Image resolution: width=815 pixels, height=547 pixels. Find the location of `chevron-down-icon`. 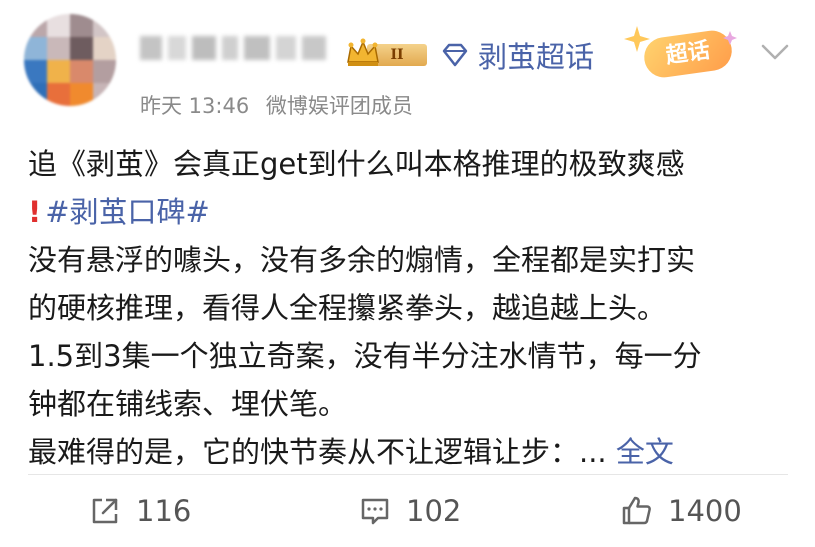

chevron-down-icon is located at coordinates (775, 52).